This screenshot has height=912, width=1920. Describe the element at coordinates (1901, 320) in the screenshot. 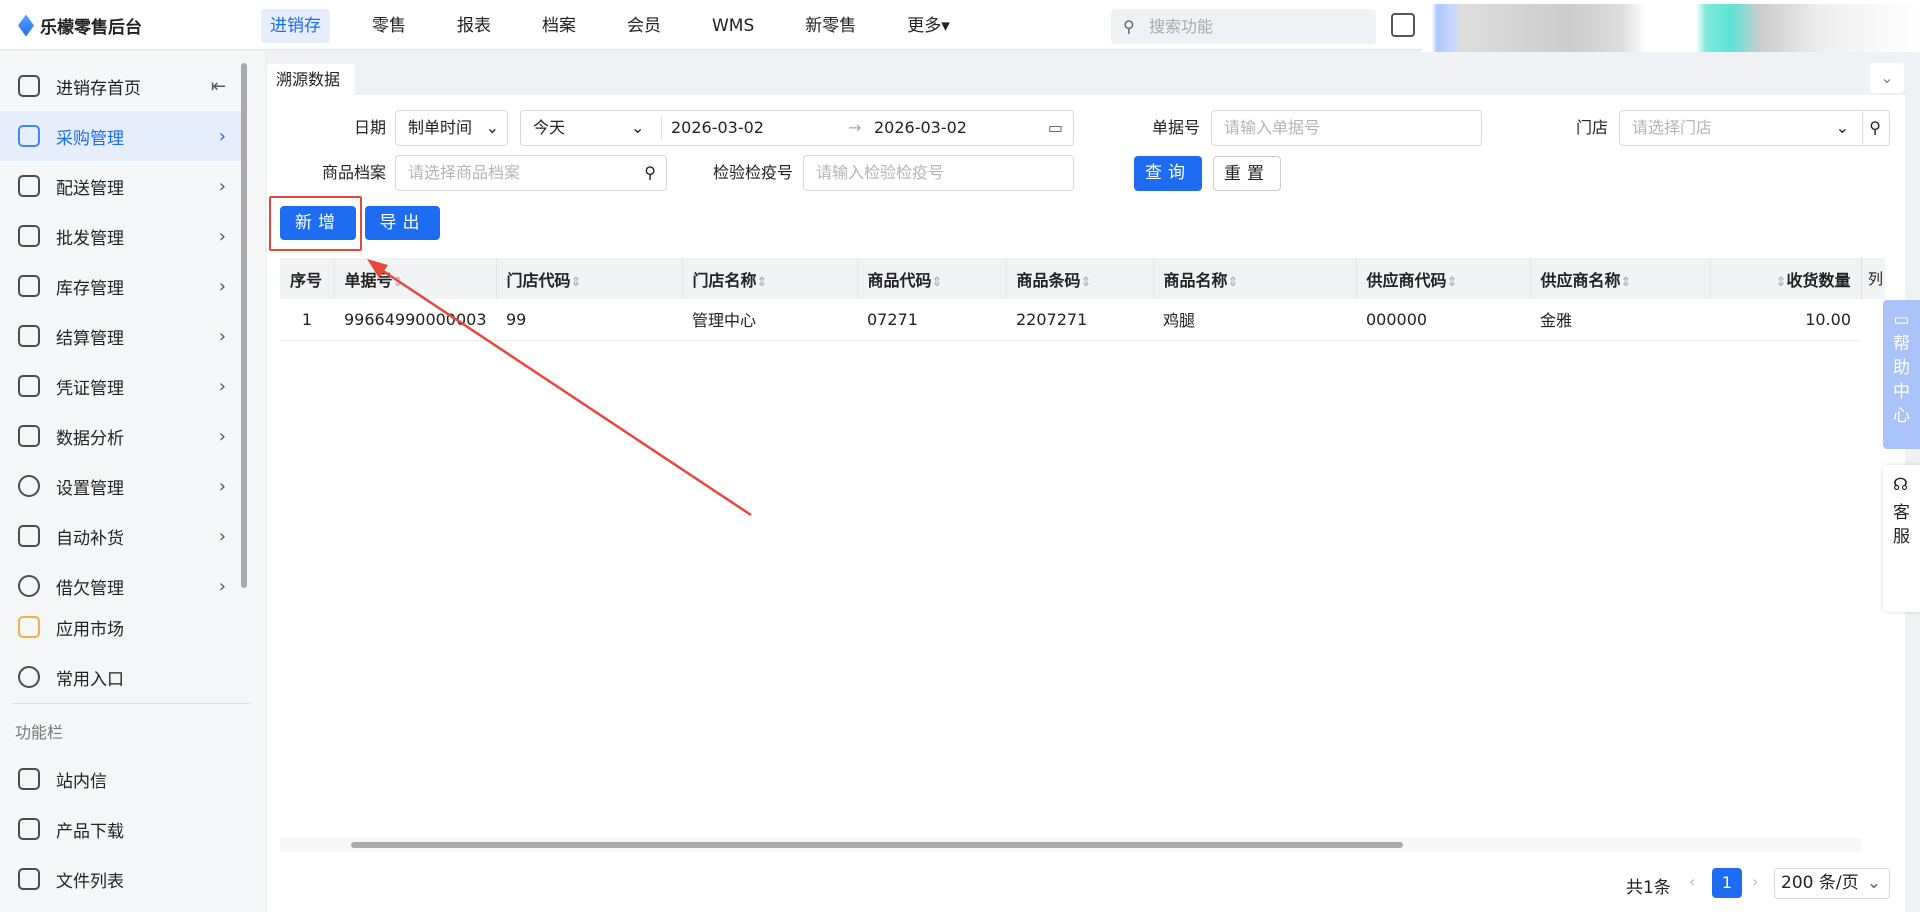

I see `chat-icon: ▭` at that location.